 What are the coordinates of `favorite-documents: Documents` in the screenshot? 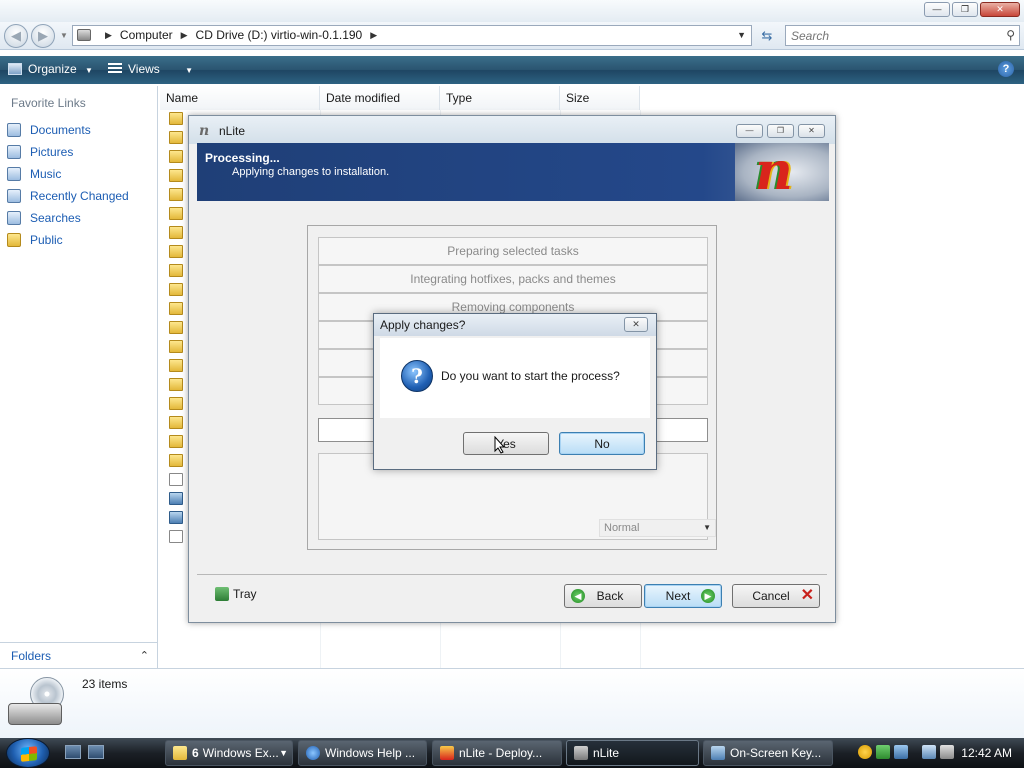 It's located at (68, 130).